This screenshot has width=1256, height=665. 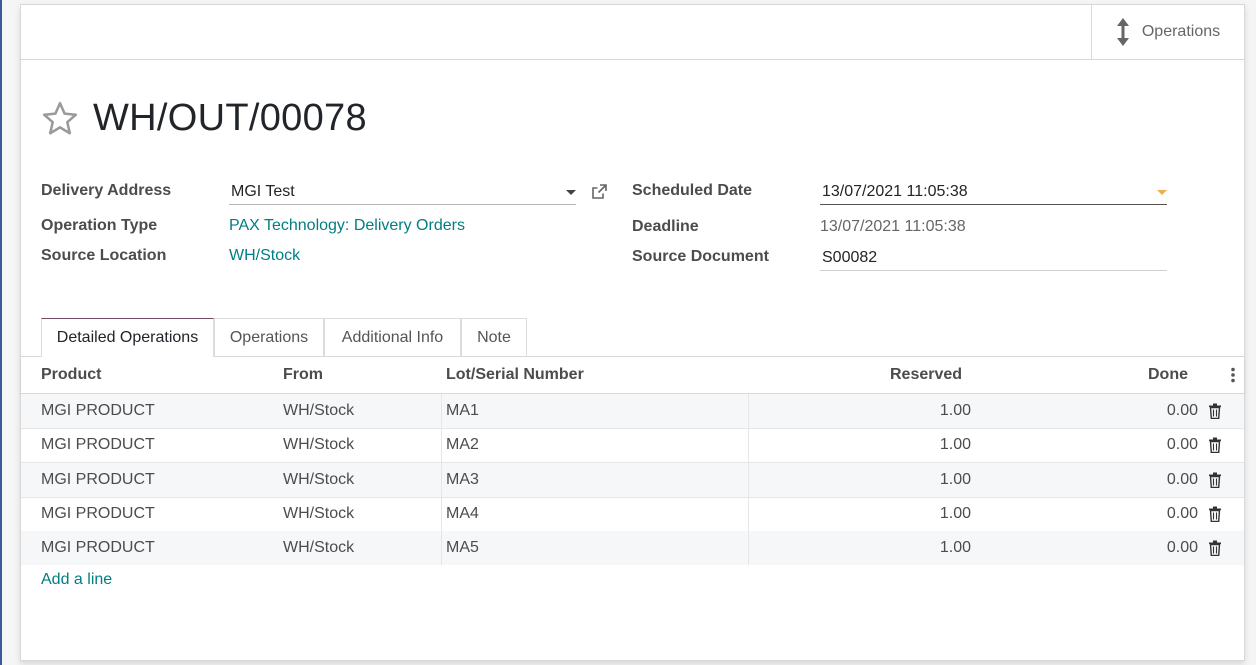 What do you see at coordinates (515, 375) in the screenshot?
I see `column-header-lot: Lot/Serial Number` at bounding box center [515, 375].